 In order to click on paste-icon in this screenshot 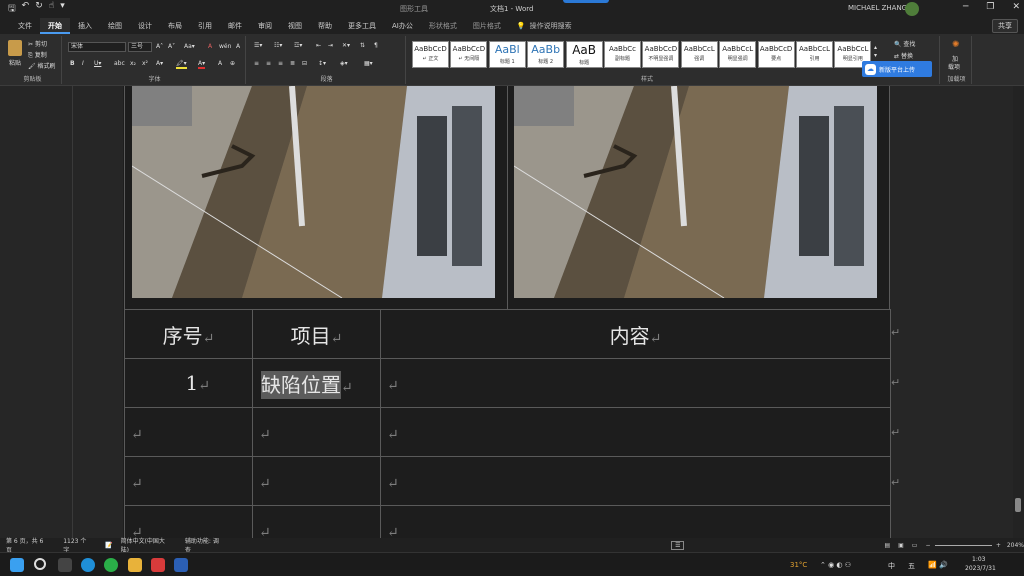, I will do `click(15, 48)`.